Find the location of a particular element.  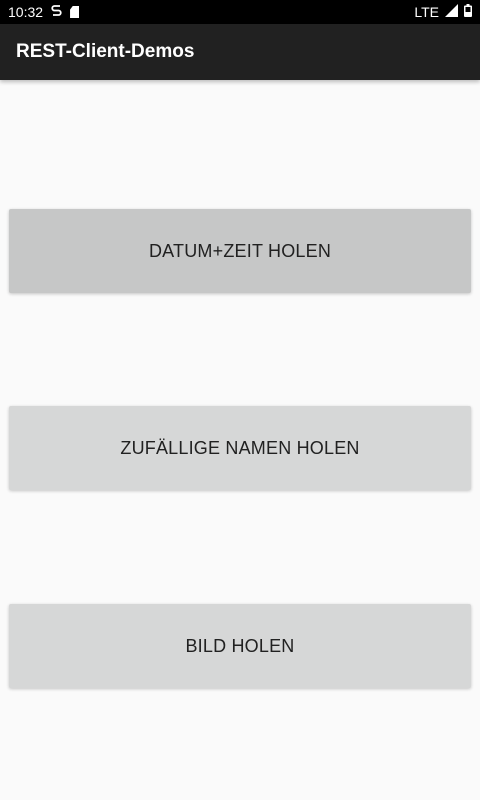

status-left: 10:32 is located at coordinates (44, 12).